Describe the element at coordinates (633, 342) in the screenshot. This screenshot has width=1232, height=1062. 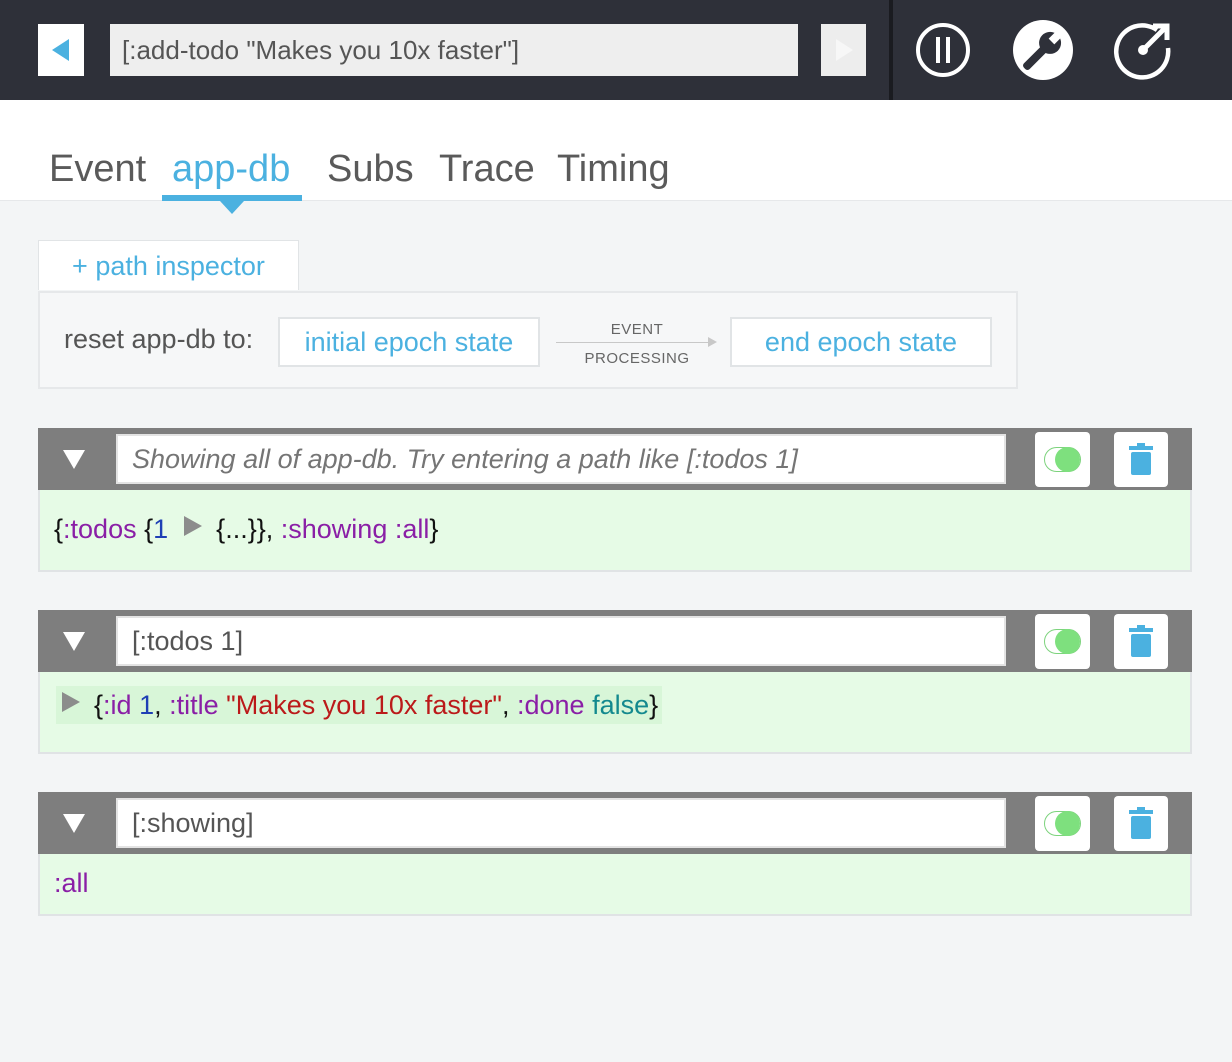
I see `arrow-line` at that location.